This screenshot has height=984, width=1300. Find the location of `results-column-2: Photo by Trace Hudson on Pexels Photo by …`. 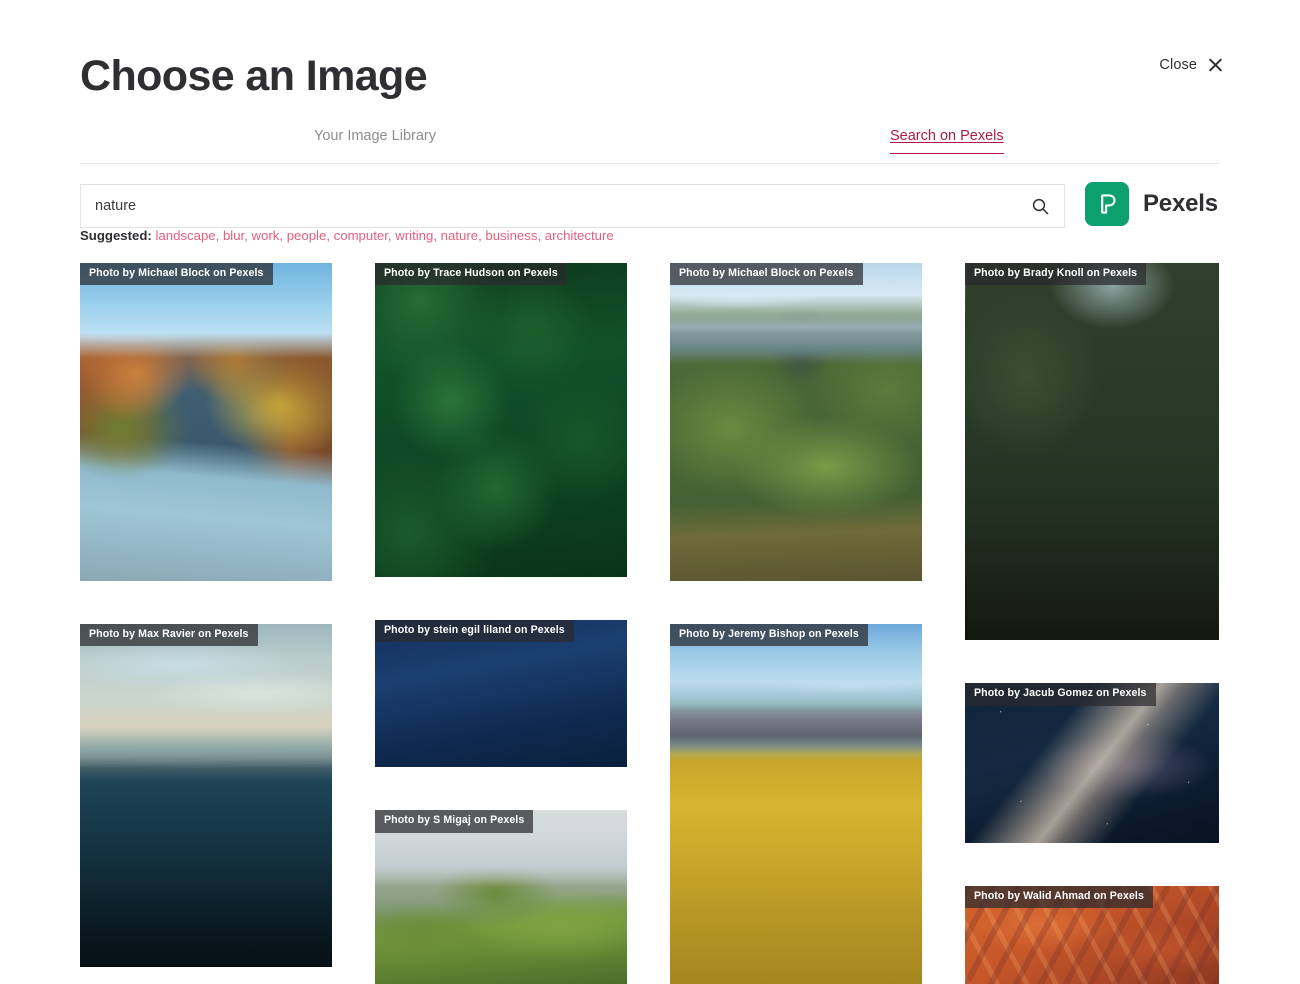

results-column-2: Photo by Trace Hudson on Pexels Photo by … is located at coordinates (501, 623).